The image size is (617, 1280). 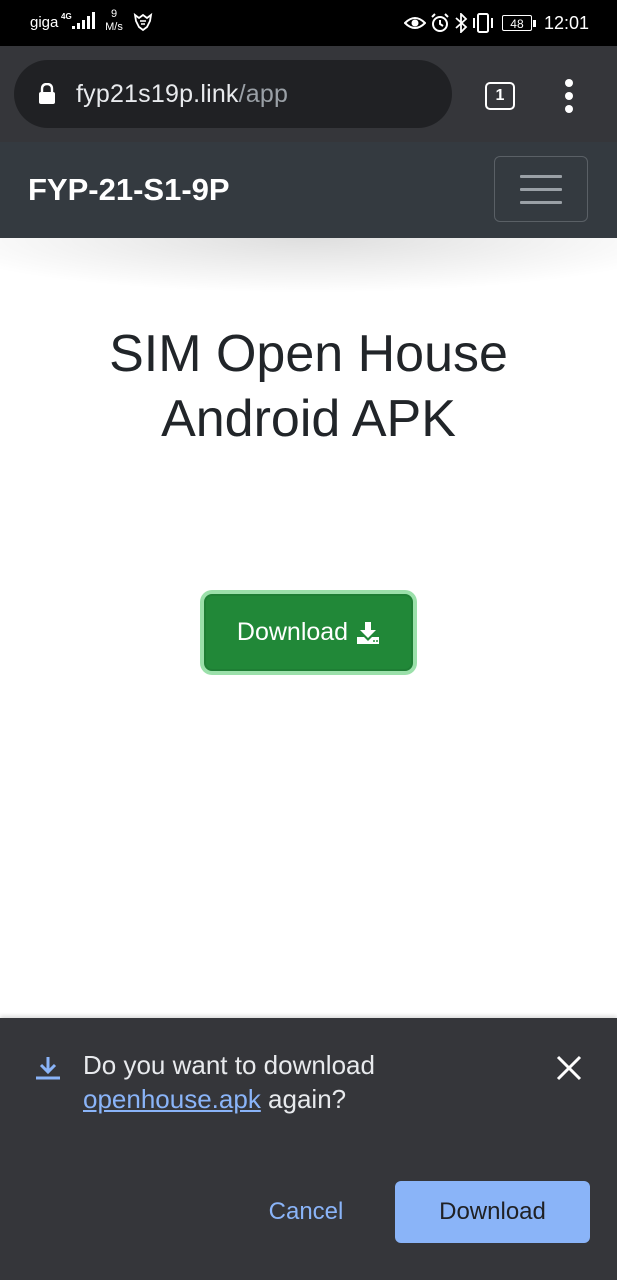 I want to click on battery-icon: 48, so click(x=518, y=23).